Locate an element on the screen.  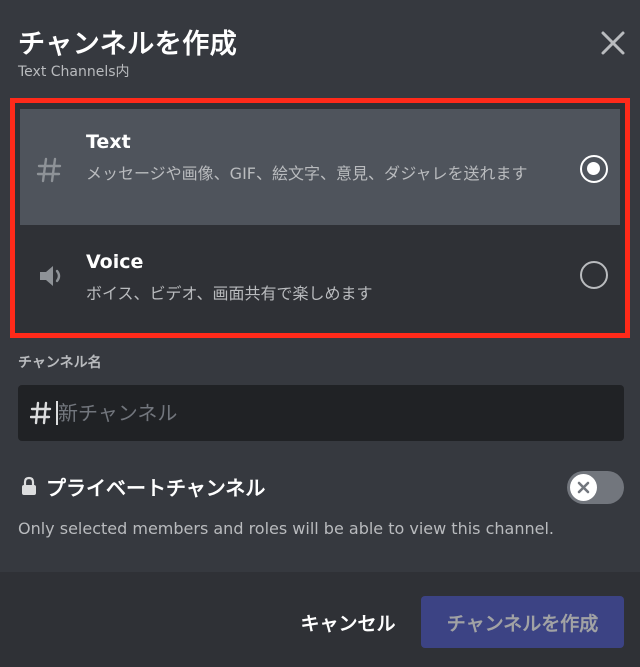
radio-button-unselected is located at coordinates (594, 275).